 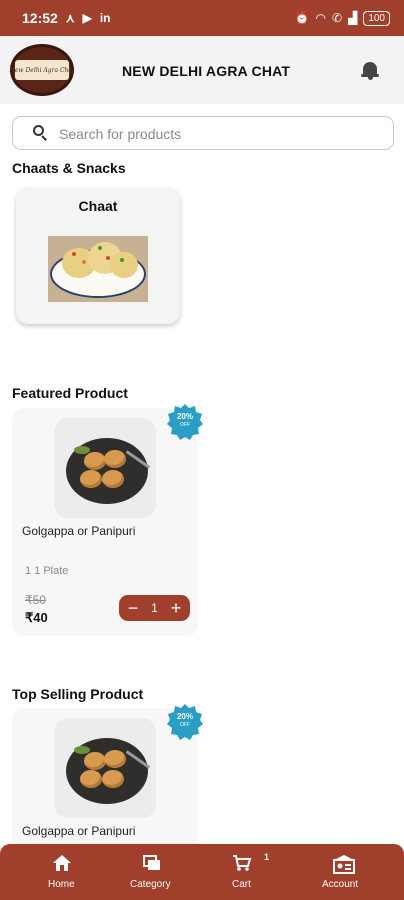 What do you see at coordinates (242, 863) in the screenshot?
I see `cart-icon` at bounding box center [242, 863].